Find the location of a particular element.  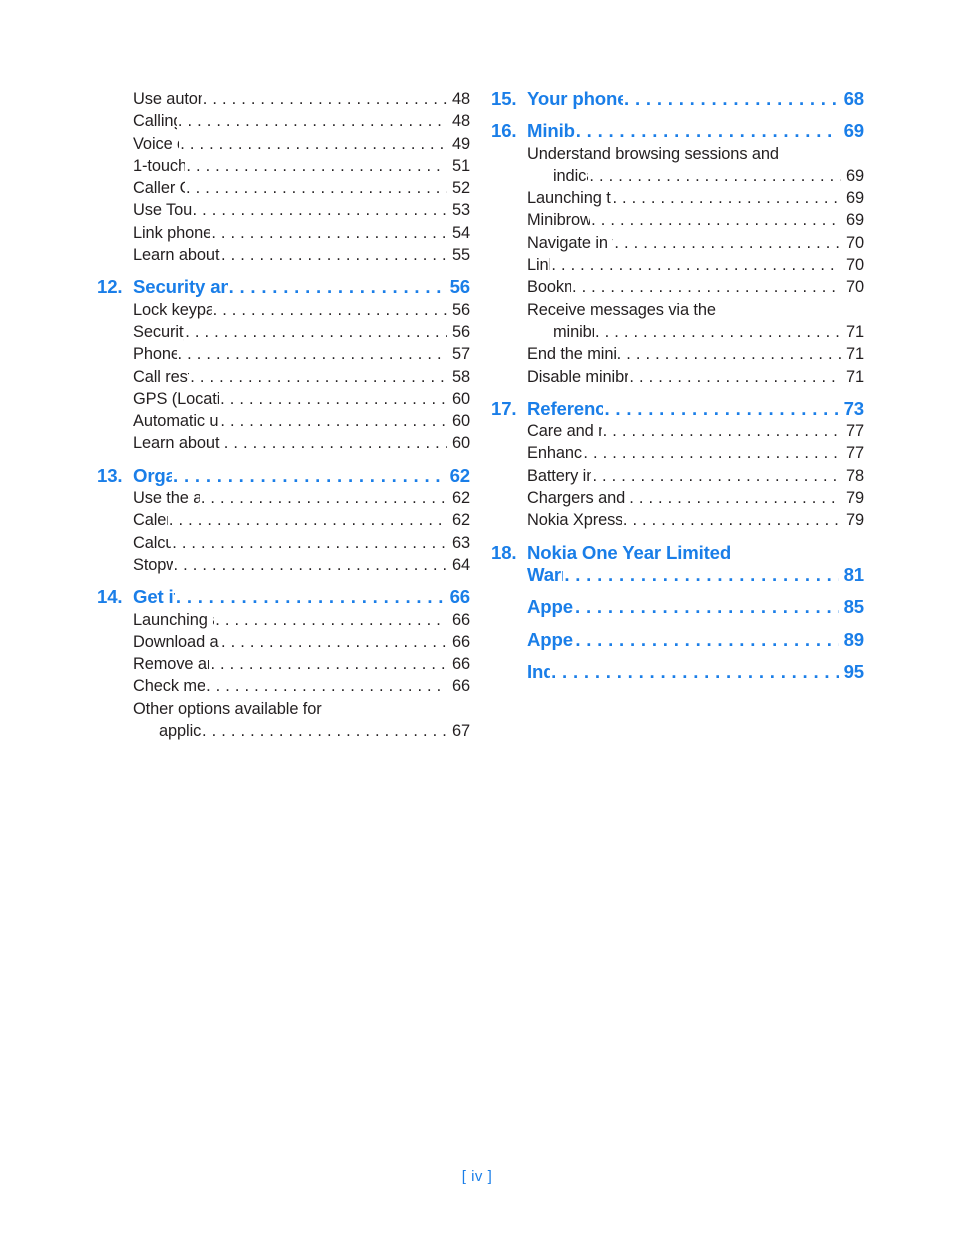

toc-chapter-page: 62 is located at coordinates (460, 475).